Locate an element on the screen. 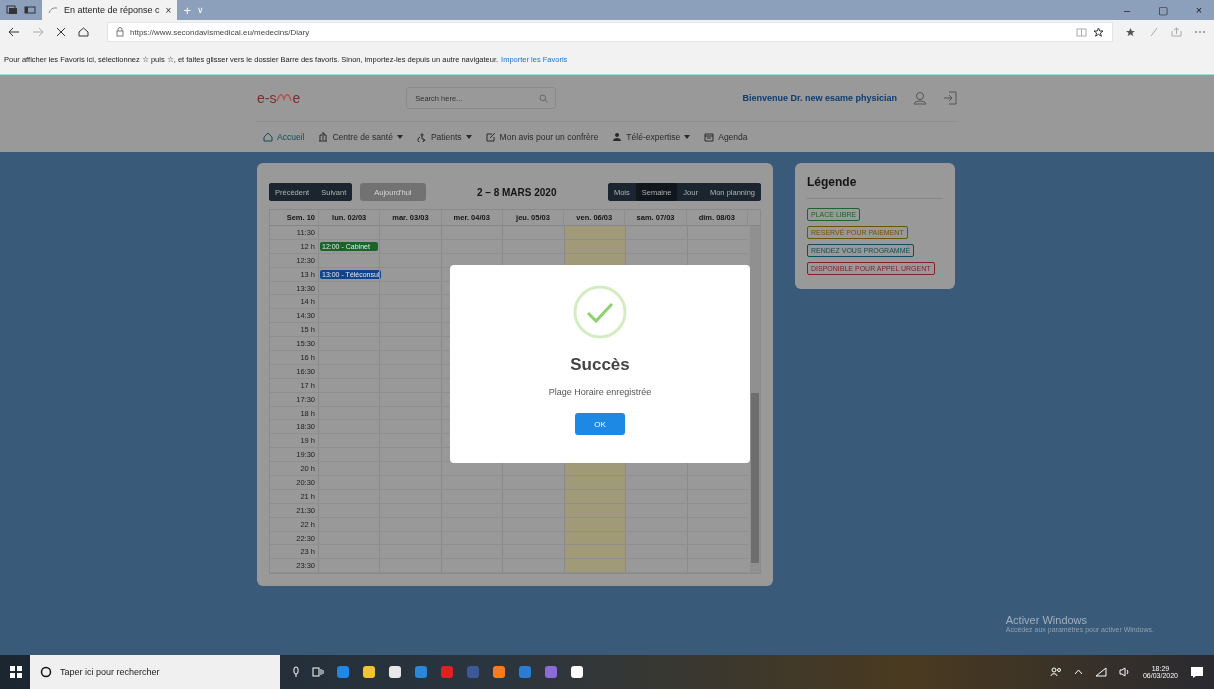  scrollbar is located at coordinates (755, 400).